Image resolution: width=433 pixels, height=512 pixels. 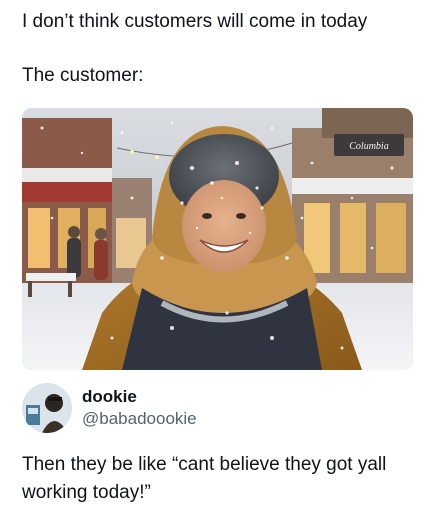 I want to click on avatar, so click(x=47, y=408).